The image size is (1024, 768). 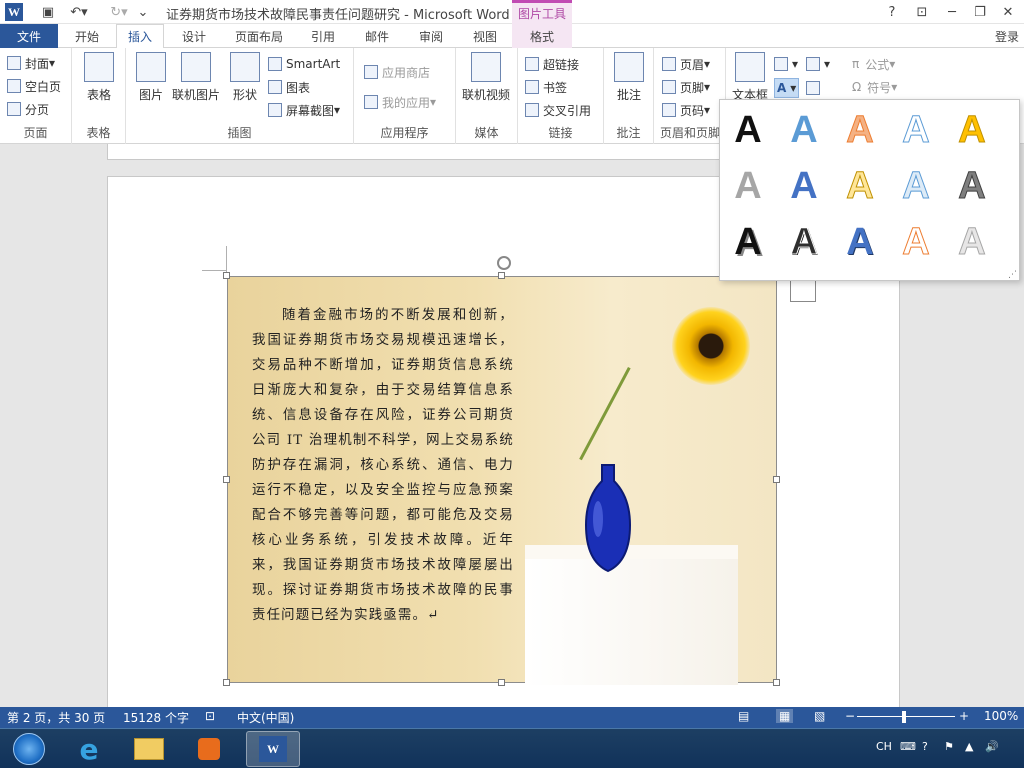 What do you see at coordinates (79, 12) in the screenshot?
I see `undo-icon: ↶▾` at bounding box center [79, 12].